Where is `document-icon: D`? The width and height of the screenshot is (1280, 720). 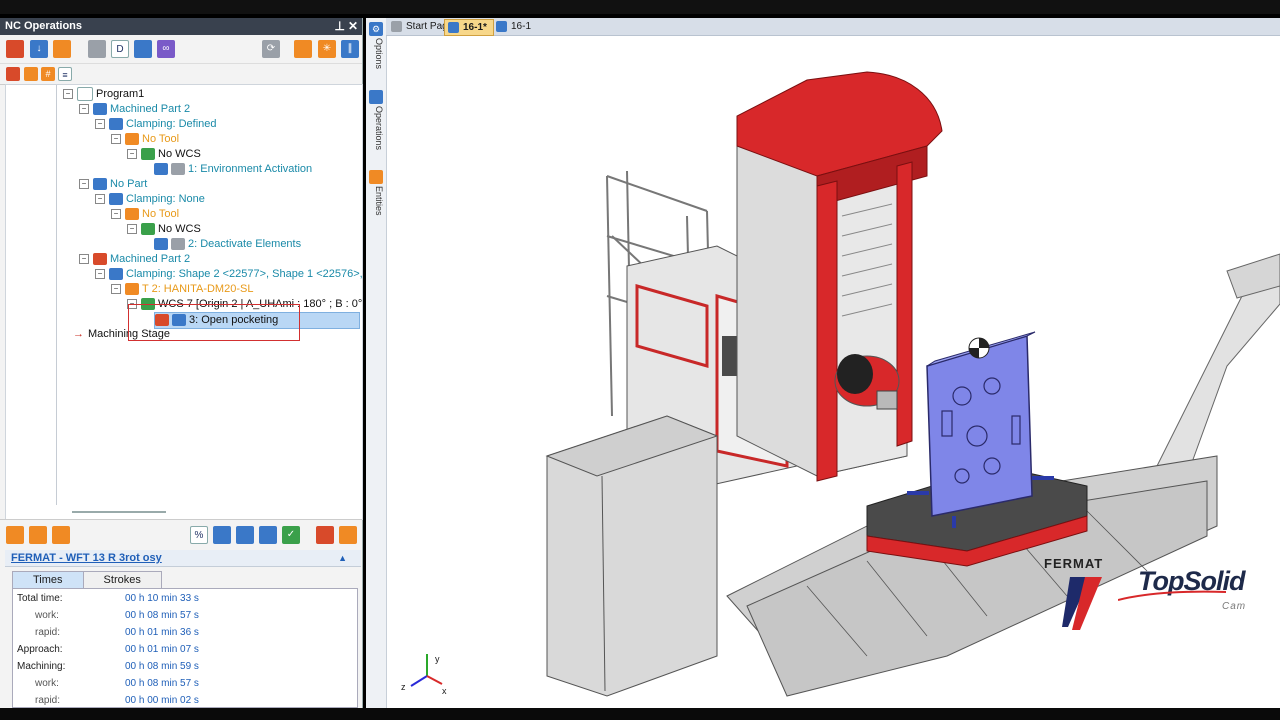
document-icon: D is located at coordinates (120, 49).